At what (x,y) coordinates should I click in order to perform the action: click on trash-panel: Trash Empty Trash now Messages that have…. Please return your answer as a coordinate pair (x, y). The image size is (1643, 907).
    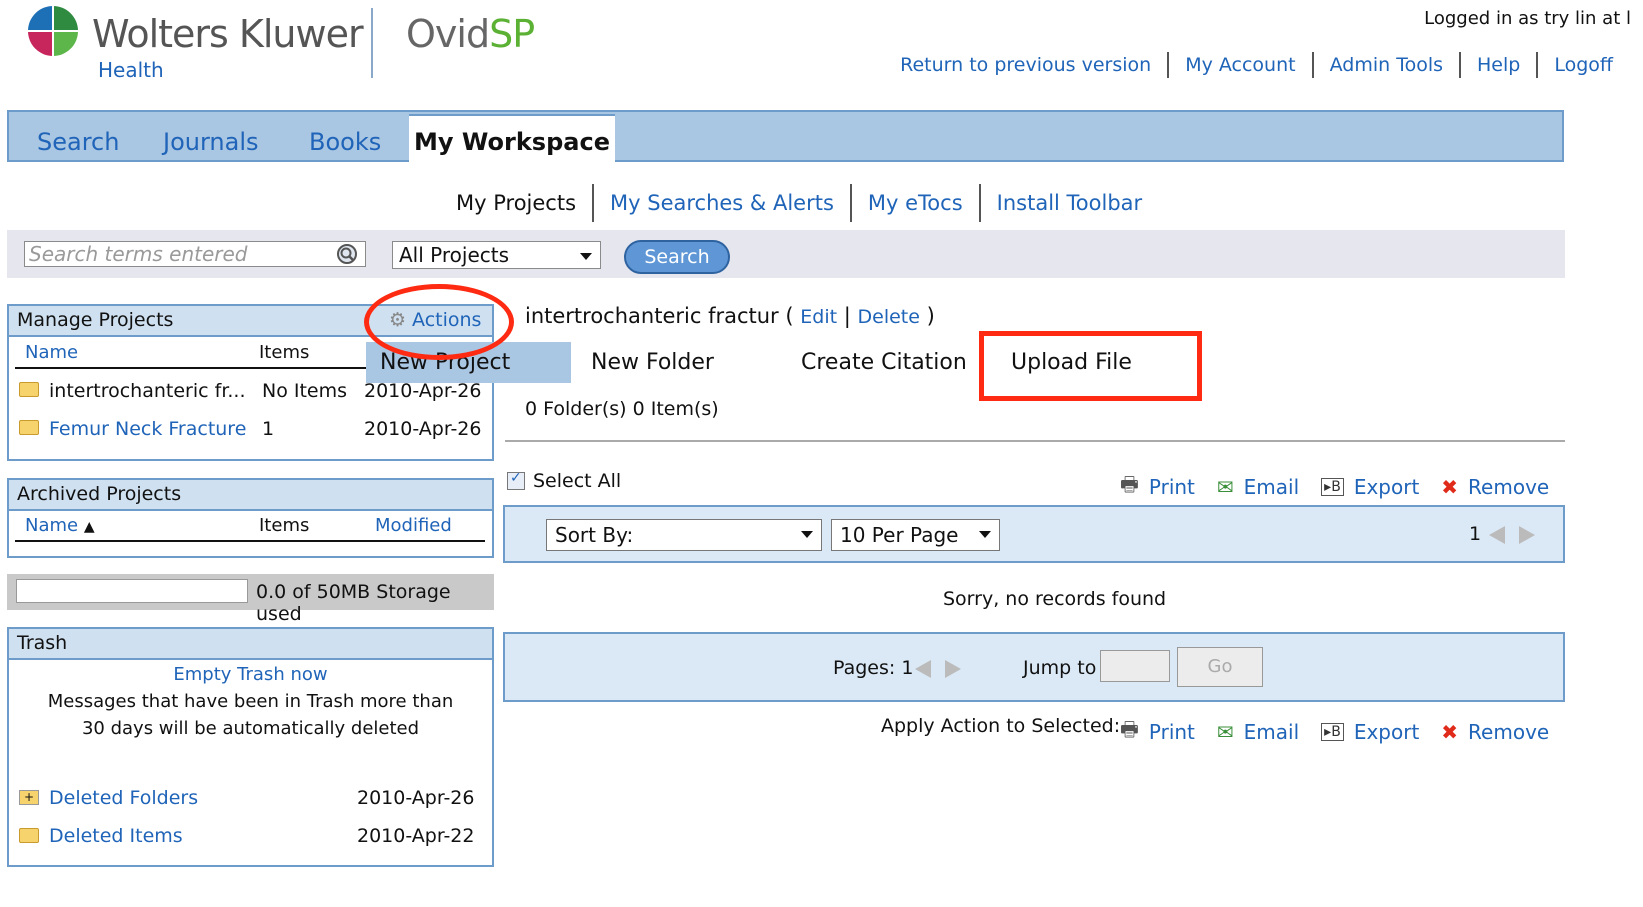
    Looking at the image, I should click on (250, 747).